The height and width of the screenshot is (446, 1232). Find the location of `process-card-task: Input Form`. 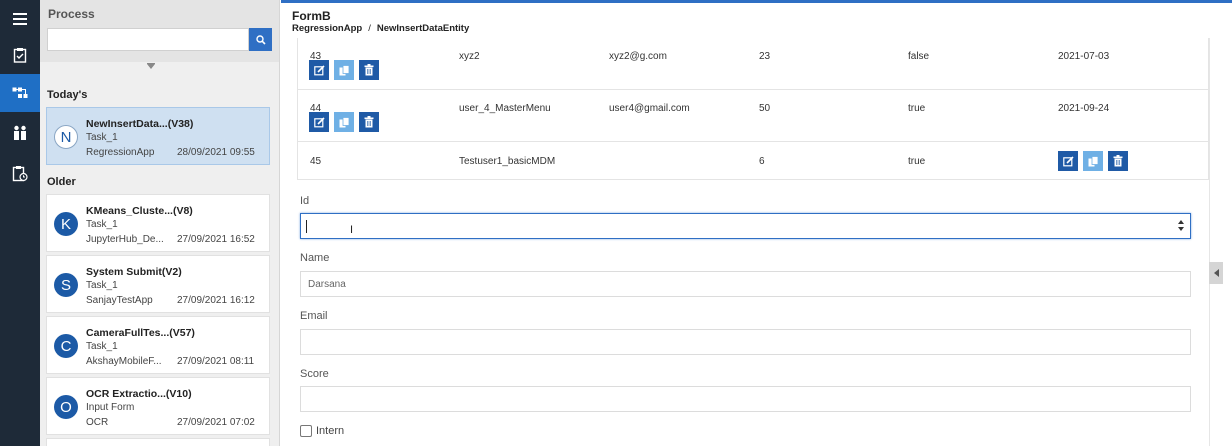

process-card-task: Input Form is located at coordinates (110, 407).